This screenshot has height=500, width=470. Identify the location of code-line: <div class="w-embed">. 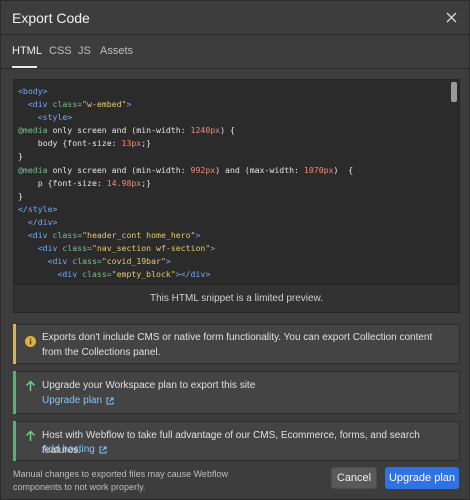
(79, 104).